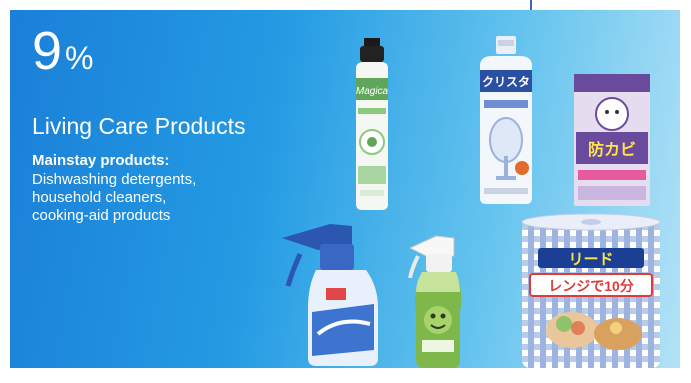  I want to click on brand-label: クリスタ, so click(506, 82).